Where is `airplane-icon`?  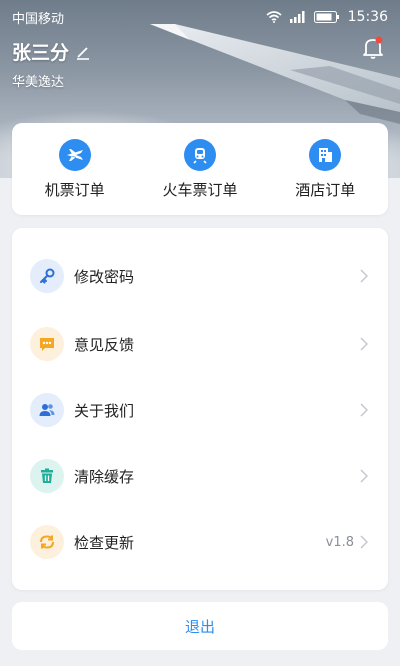 airplane-icon is located at coordinates (74, 154).